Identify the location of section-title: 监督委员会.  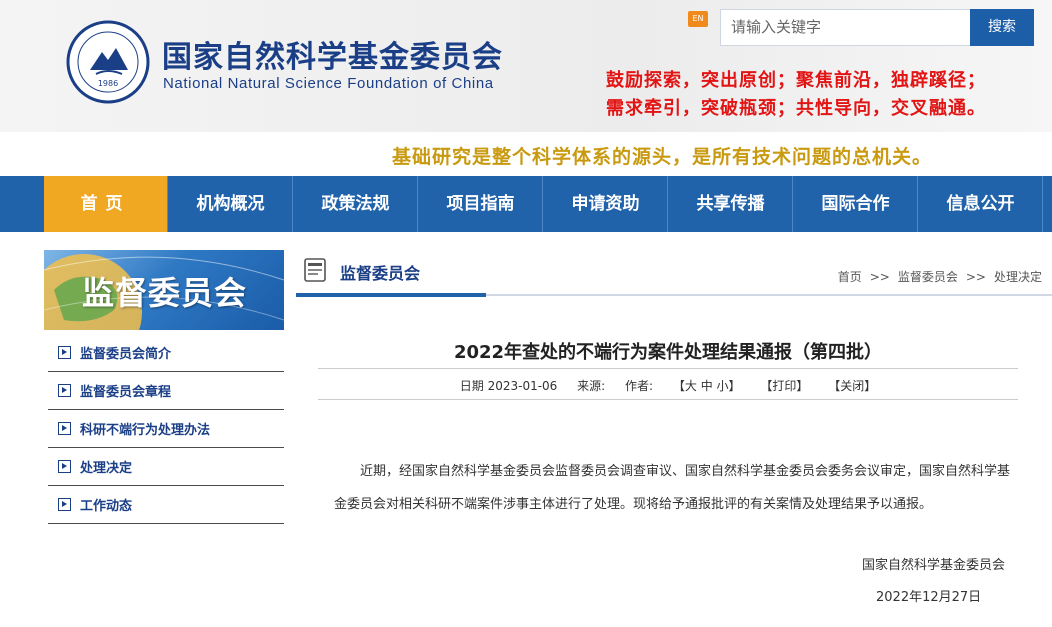
(380, 273).